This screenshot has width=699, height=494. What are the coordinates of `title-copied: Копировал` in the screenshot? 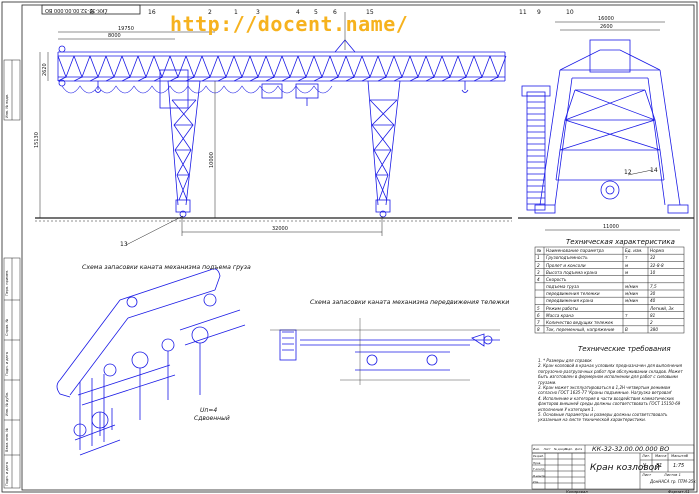 It's located at (577, 491).